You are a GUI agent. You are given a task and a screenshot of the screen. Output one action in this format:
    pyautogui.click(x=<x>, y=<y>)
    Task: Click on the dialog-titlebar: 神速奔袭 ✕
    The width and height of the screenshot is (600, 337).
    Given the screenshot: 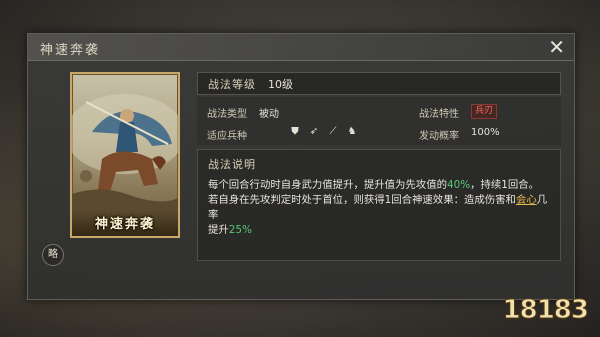 What is the action you would take?
    pyautogui.click(x=301, y=47)
    